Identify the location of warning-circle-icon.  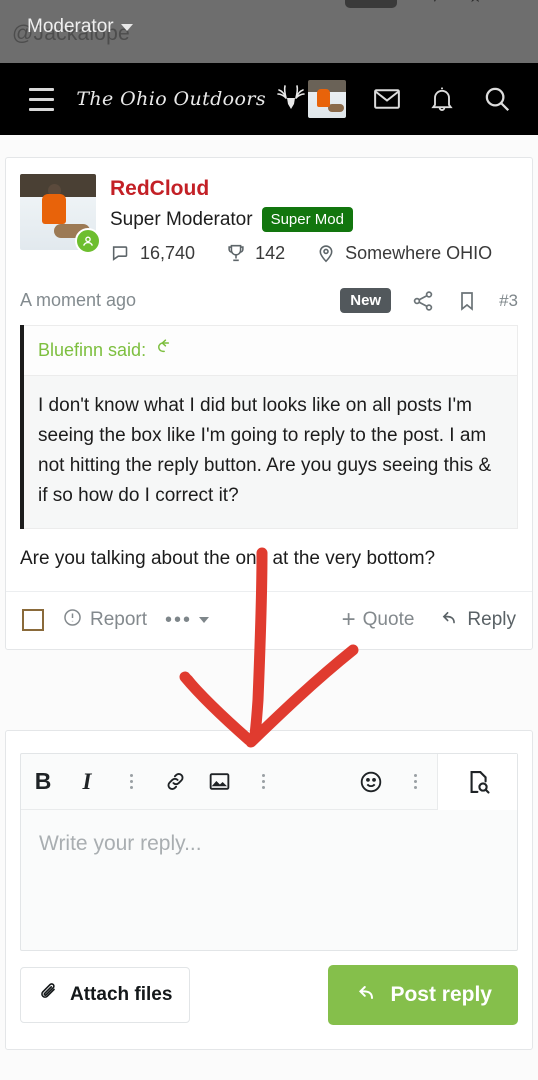
(72, 620).